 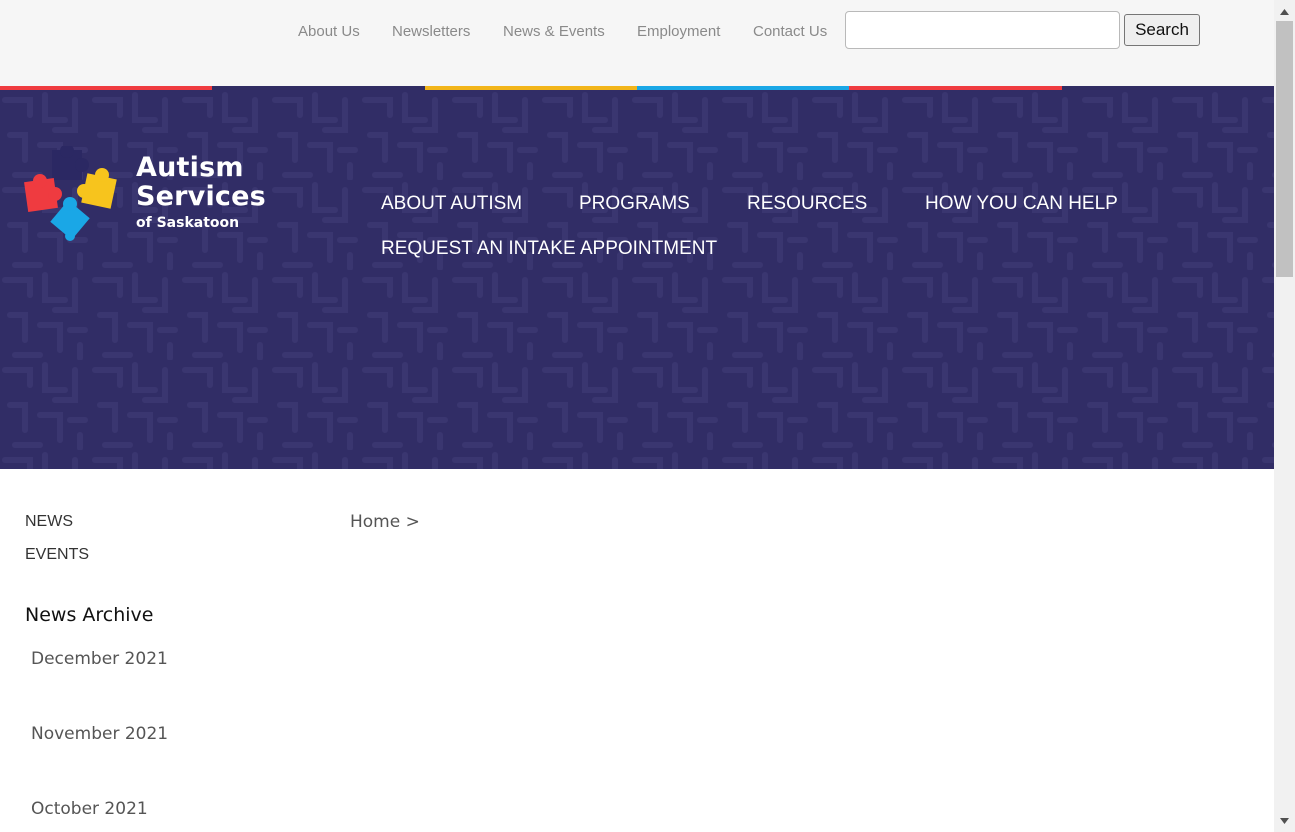 What do you see at coordinates (329, 32) in the screenshot?
I see `util-link-about-us: About Us` at bounding box center [329, 32].